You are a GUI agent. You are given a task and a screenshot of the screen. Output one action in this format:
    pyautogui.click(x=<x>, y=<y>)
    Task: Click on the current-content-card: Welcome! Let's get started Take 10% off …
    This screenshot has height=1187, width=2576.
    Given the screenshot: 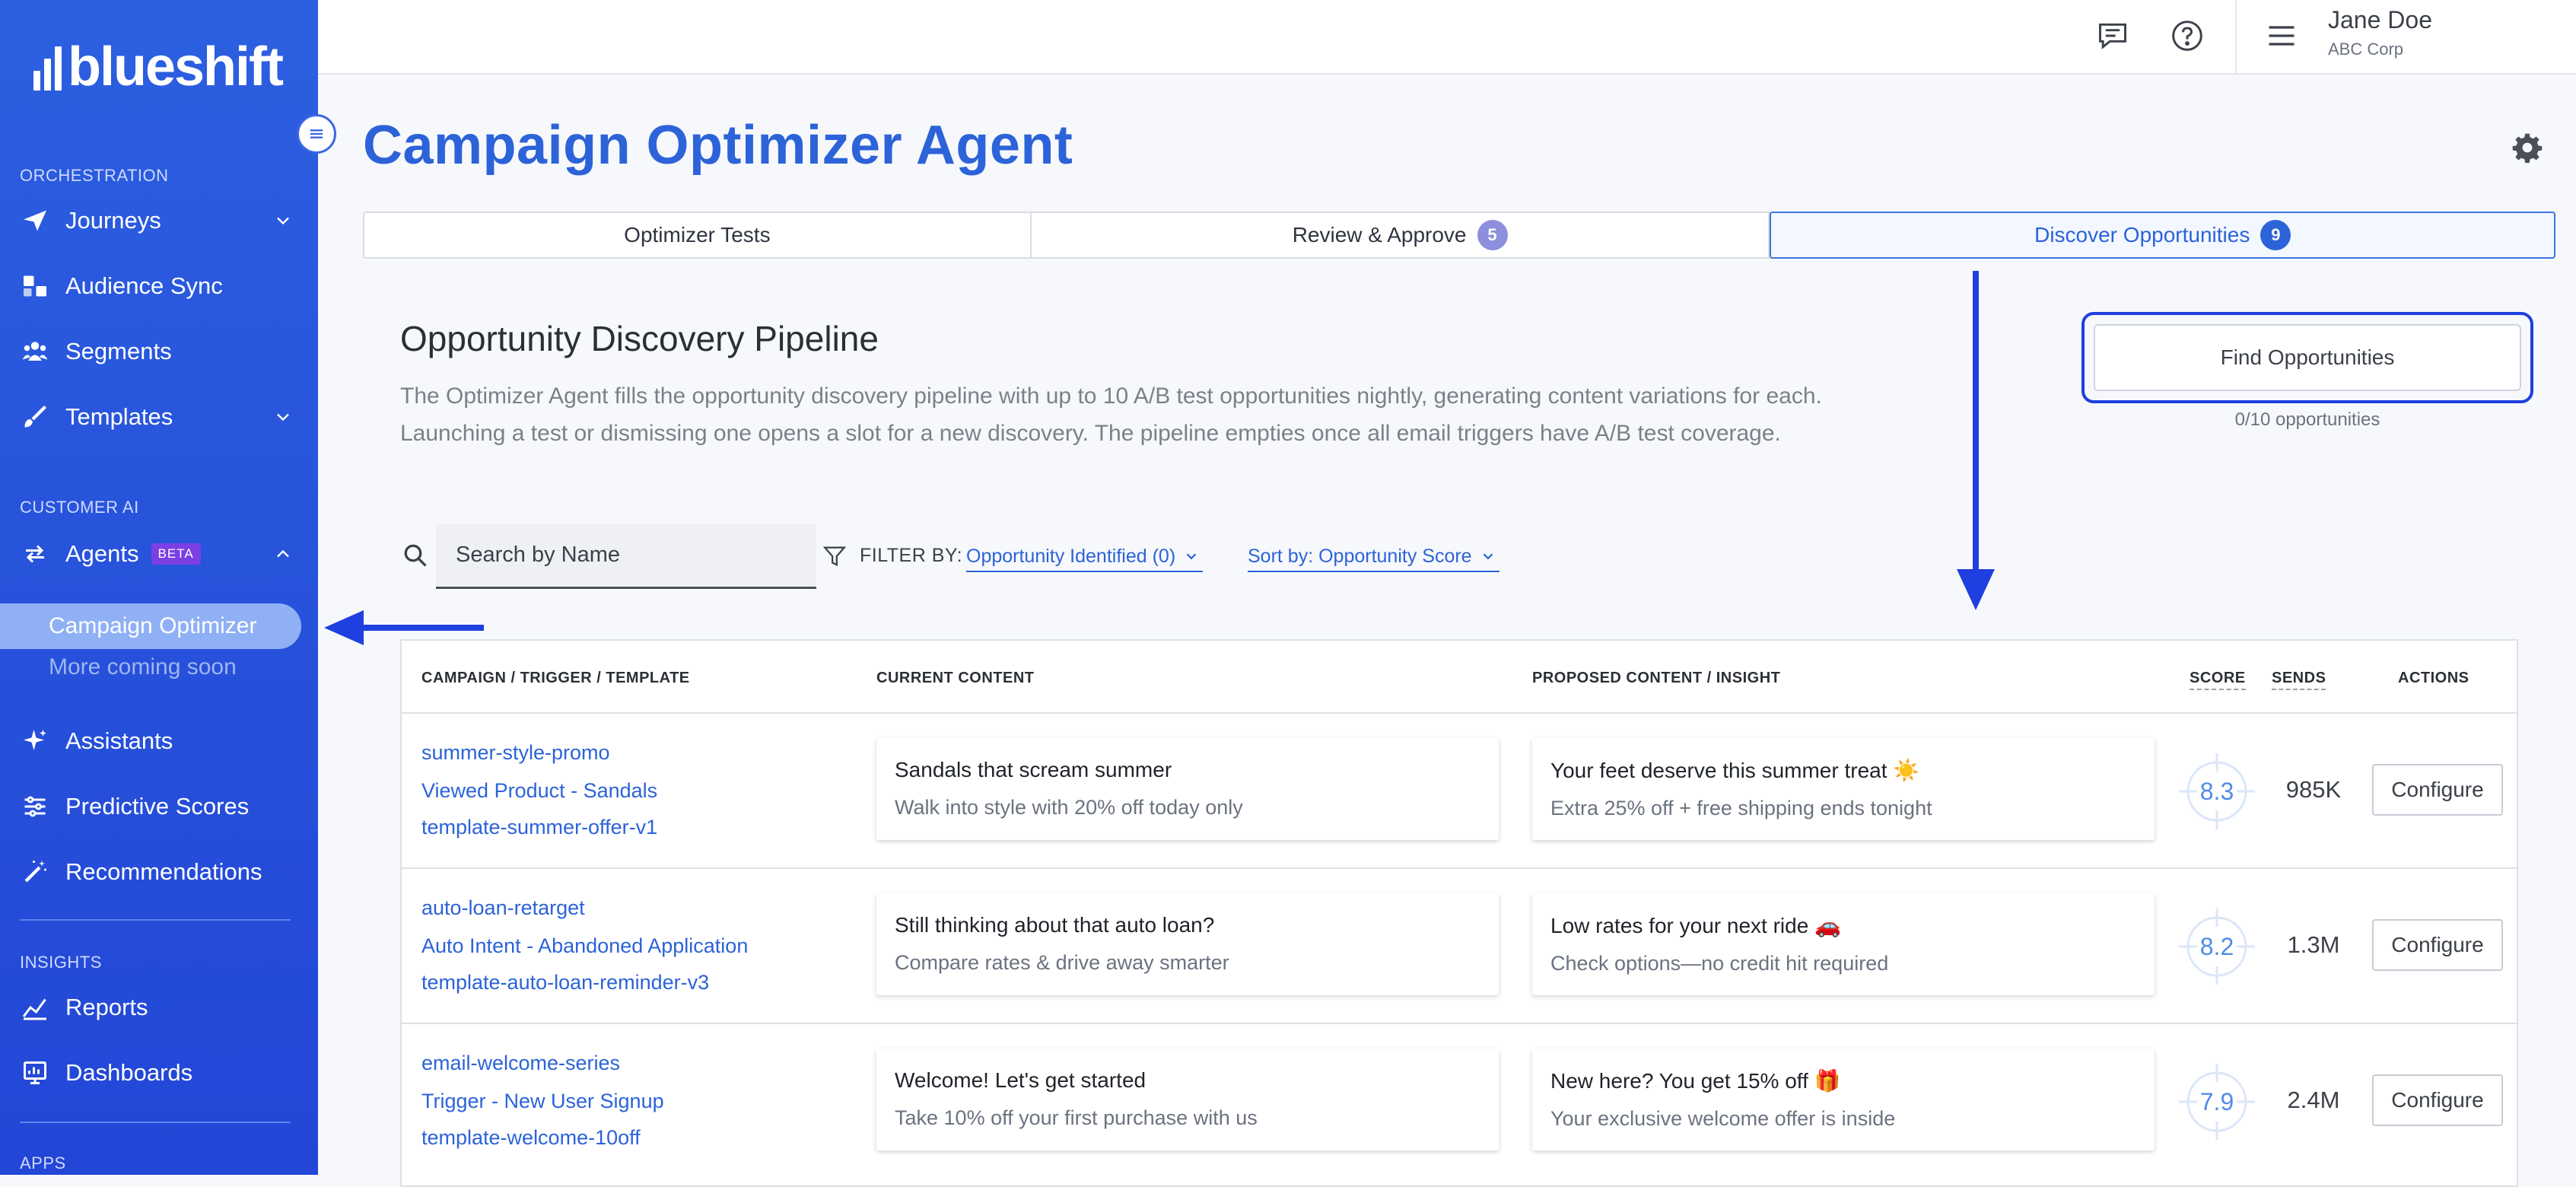 What is the action you would take?
    pyautogui.click(x=1188, y=1099)
    